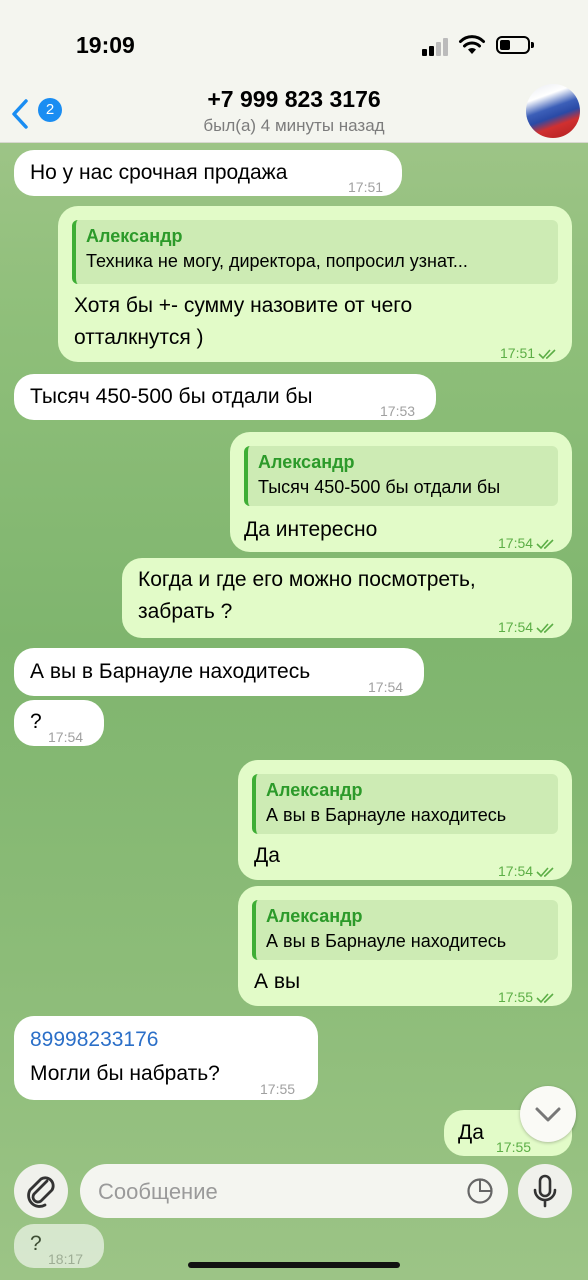  What do you see at coordinates (294, 1265) in the screenshot?
I see `home-indicator` at bounding box center [294, 1265].